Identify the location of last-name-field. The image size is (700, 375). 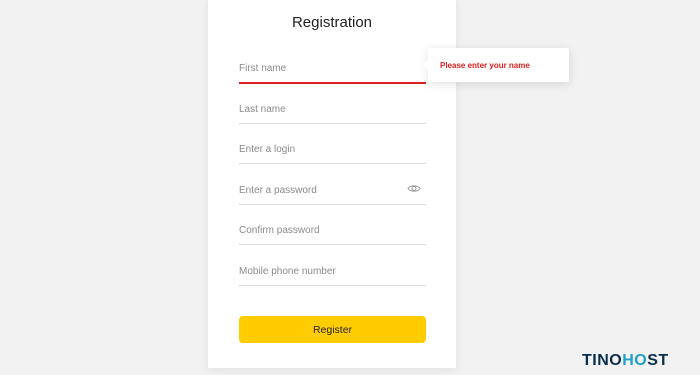
(332, 110).